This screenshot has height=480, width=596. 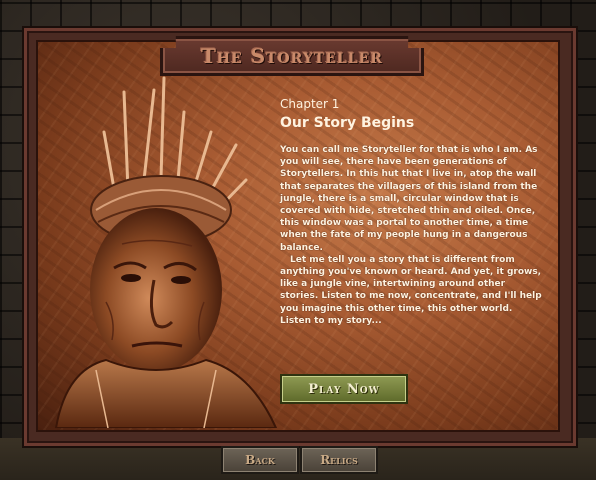 I want to click on title-plaque: The Storyteller, so click(x=292, y=56).